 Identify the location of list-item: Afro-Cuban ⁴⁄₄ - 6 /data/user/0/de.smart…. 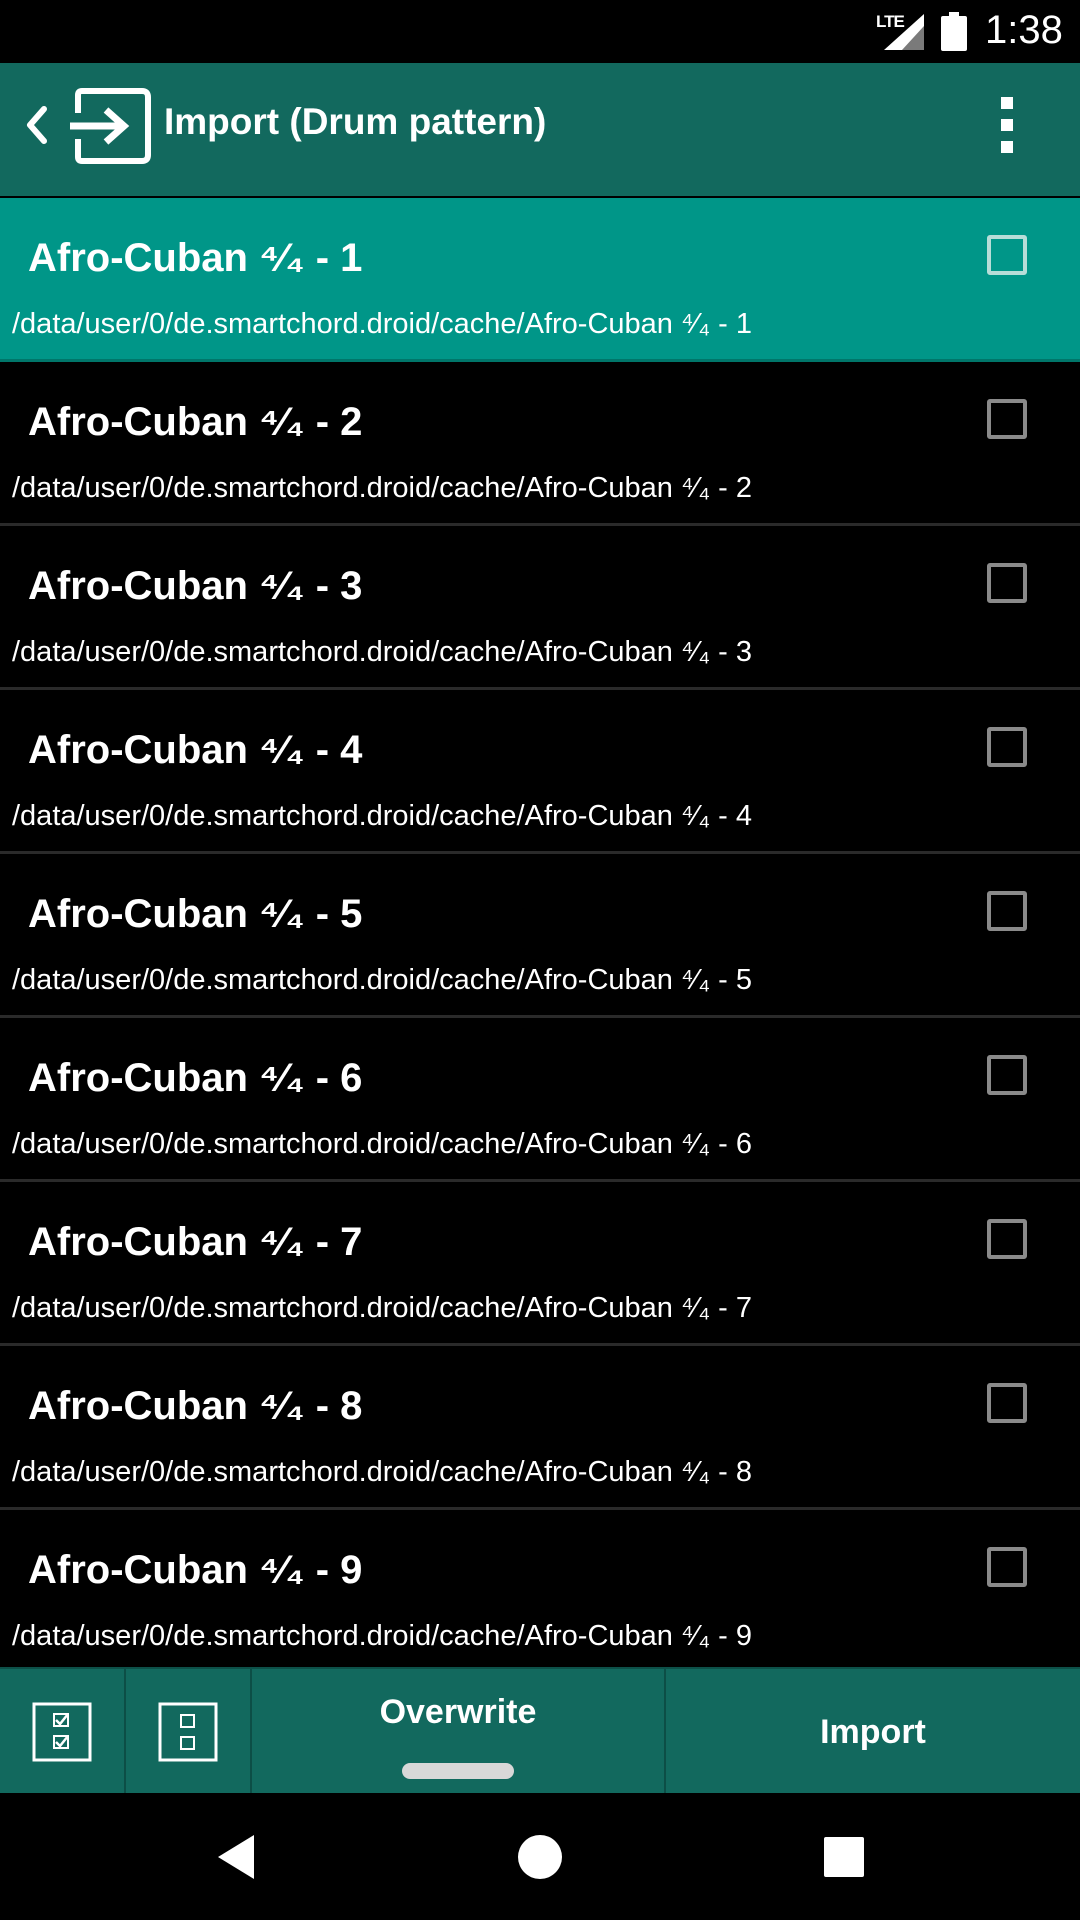
(540, 1100).